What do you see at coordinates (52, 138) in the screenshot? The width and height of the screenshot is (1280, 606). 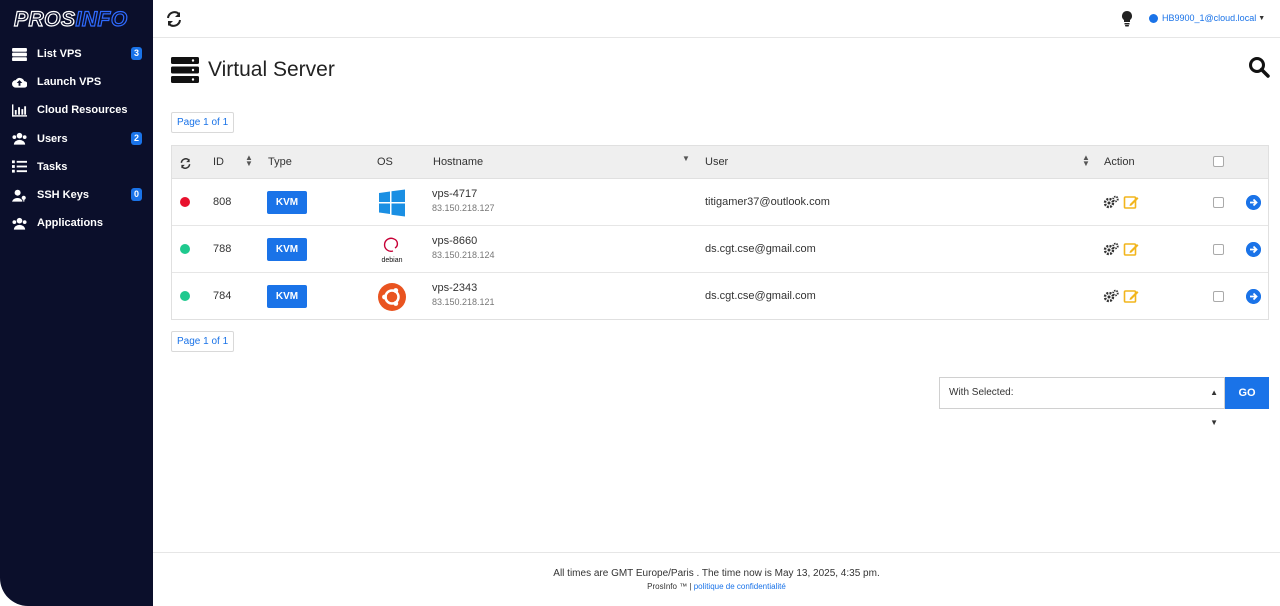 I see `sidebar-item-label: Users` at bounding box center [52, 138].